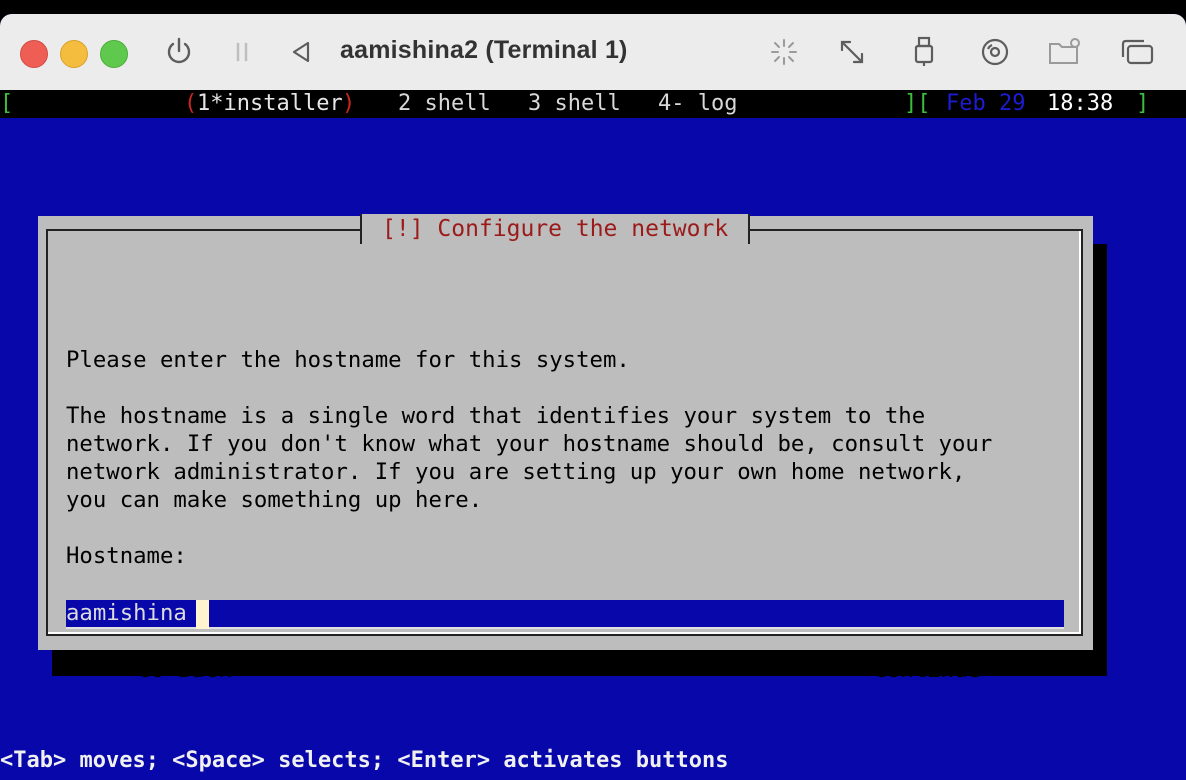  What do you see at coordinates (565, 614) in the screenshot?
I see `hostname-input: aamishina` at bounding box center [565, 614].